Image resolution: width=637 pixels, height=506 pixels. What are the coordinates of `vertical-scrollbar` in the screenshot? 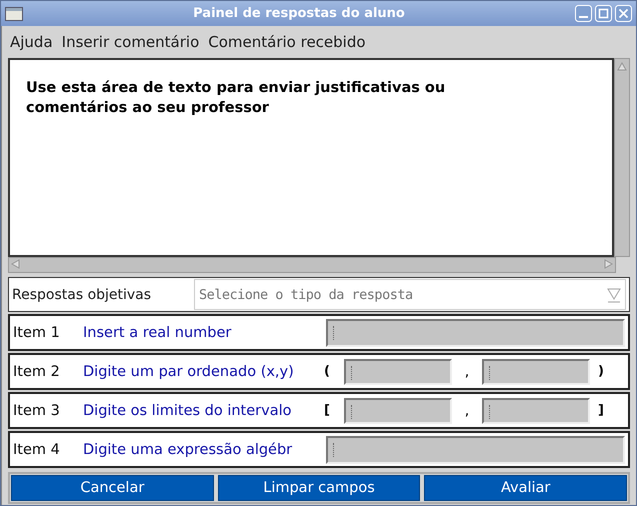 It's located at (622, 157).